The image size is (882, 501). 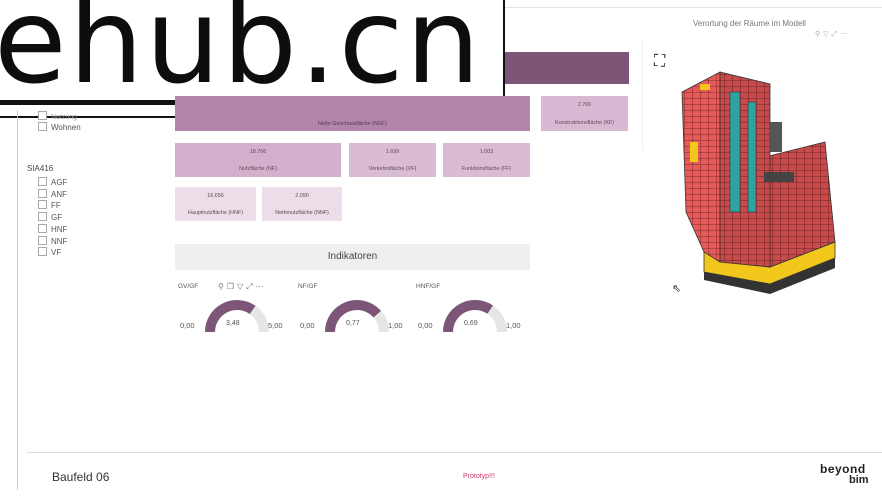 What do you see at coordinates (392, 169) in the screenshot?
I see `tile-label: Verkehrsfläche (VF)` at bounding box center [392, 169].